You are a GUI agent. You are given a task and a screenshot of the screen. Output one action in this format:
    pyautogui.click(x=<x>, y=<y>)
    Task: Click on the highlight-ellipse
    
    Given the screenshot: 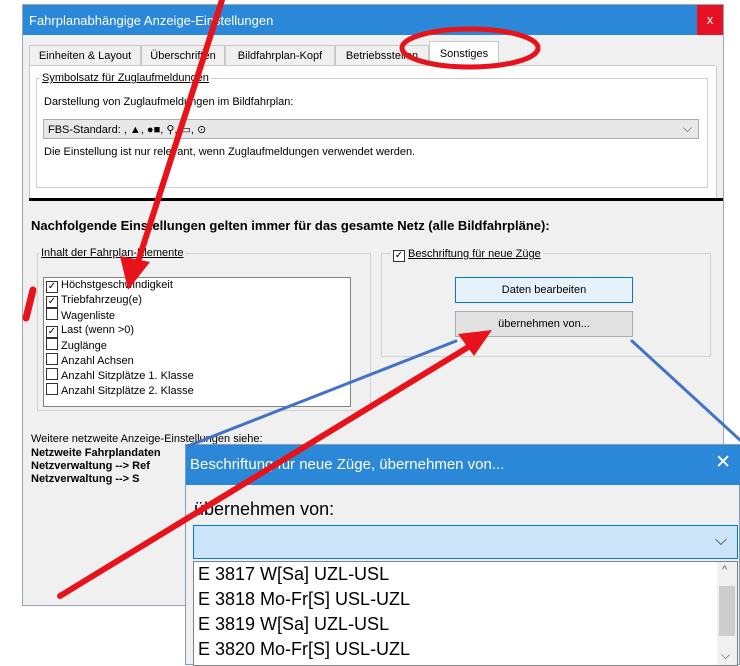 What is the action you would take?
    pyautogui.click(x=470, y=48)
    